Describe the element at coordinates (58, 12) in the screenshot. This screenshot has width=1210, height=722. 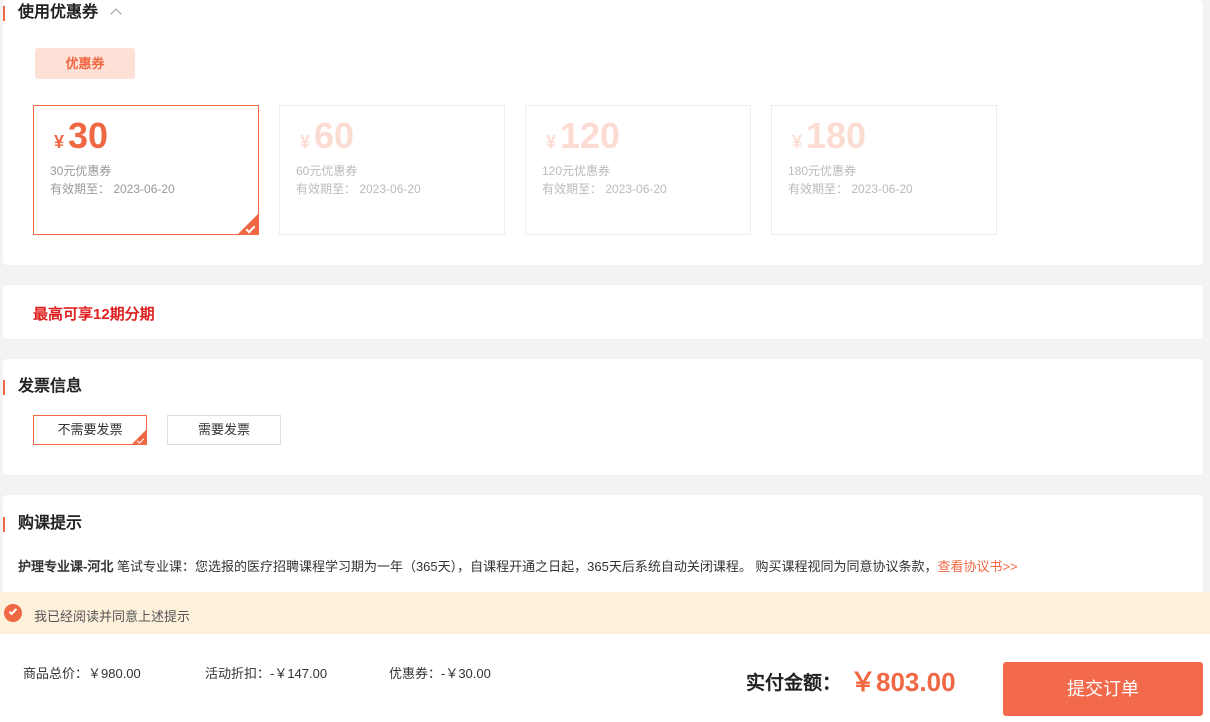
I see `coupon-section-title: 使用优惠券` at that location.